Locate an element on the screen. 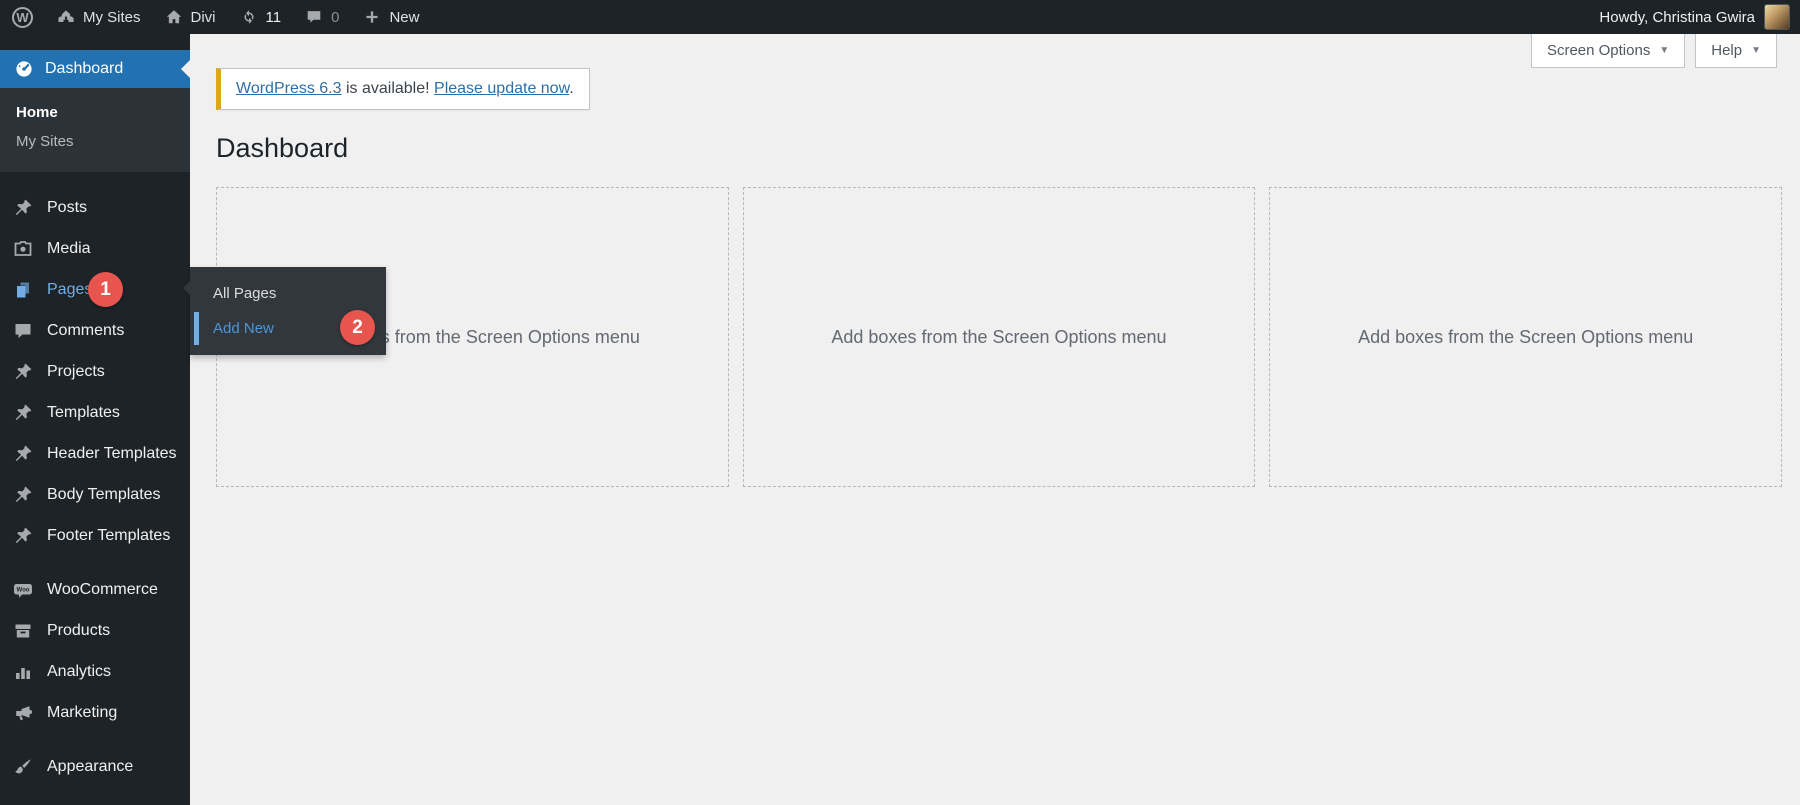 This screenshot has width=1800, height=805. sidebar-item-label: Templates is located at coordinates (83, 412).